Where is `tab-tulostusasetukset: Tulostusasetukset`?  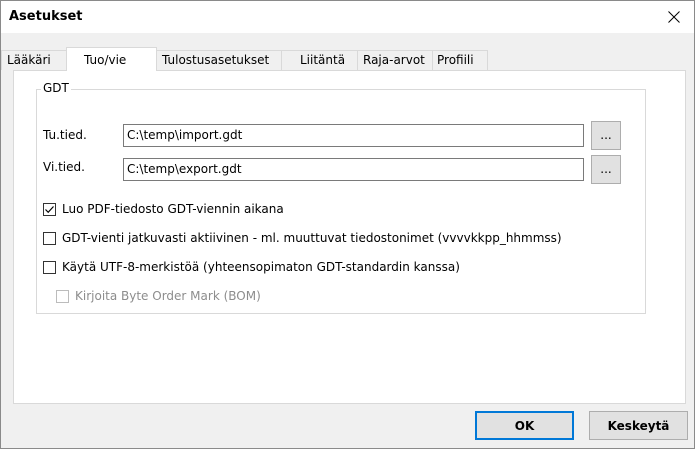 tab-tulostusasetukset: Tulostusasetukset is located at coordinates (219, 60).